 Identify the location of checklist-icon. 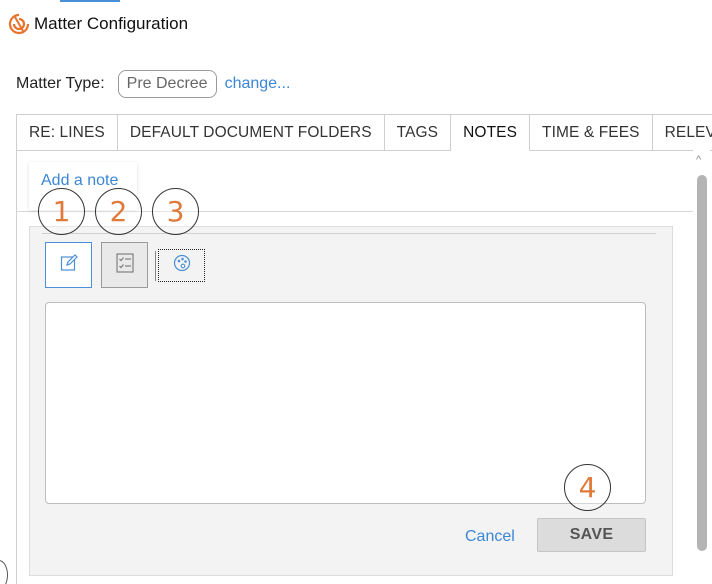
(125, 265).